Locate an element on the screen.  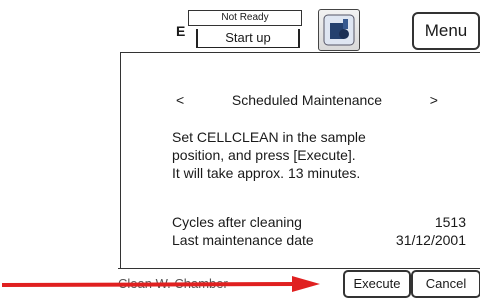
cycles-row: Cycles after cleaning 1513 is located at coordinates (319, 222).